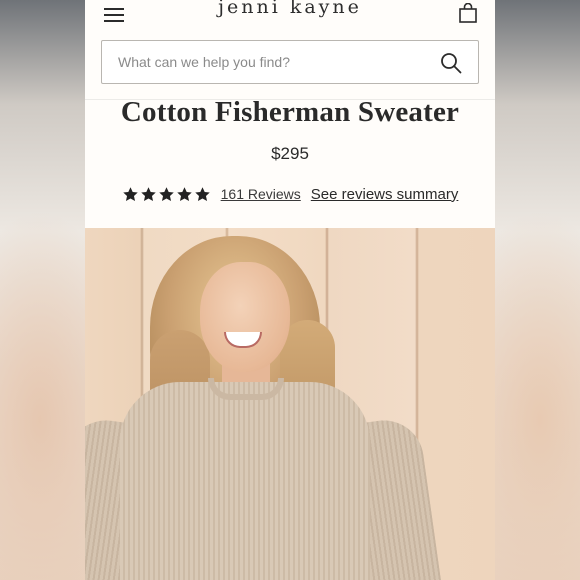 The height and width of the screenshot is (580, 580). Describe the element at coordinates (451, 63) in the screenshot. I see `search-icon` at that location.